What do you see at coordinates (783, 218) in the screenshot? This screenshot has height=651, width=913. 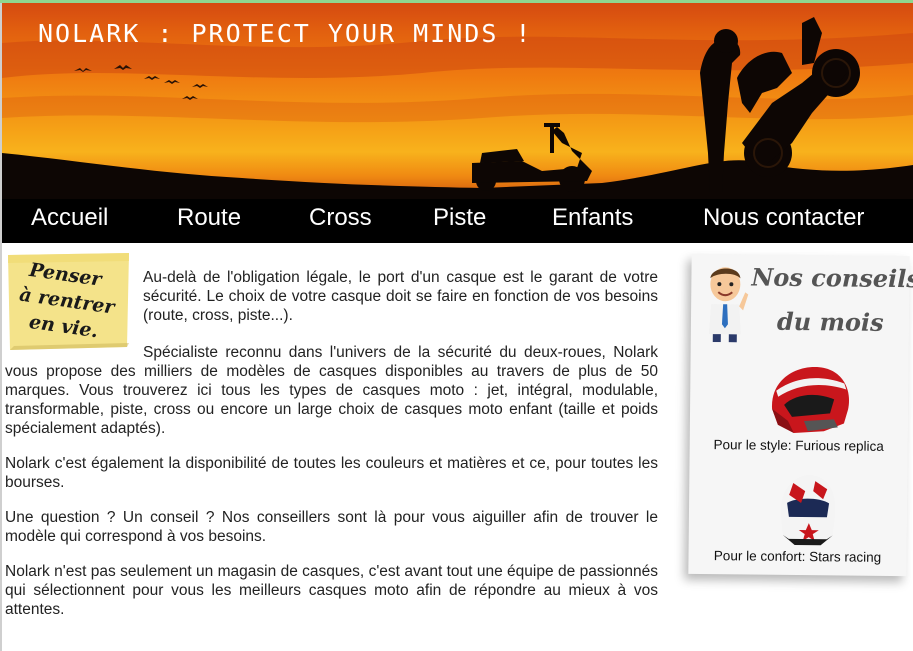 I see `nav-item-nous-contacter: Nous contacter` at bounding box center [783, 218].